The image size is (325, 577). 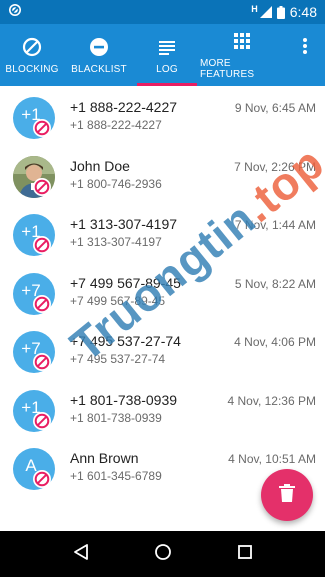 I want to click on log-item-number: +1 800-746-2936, so click(x=116, y=183).